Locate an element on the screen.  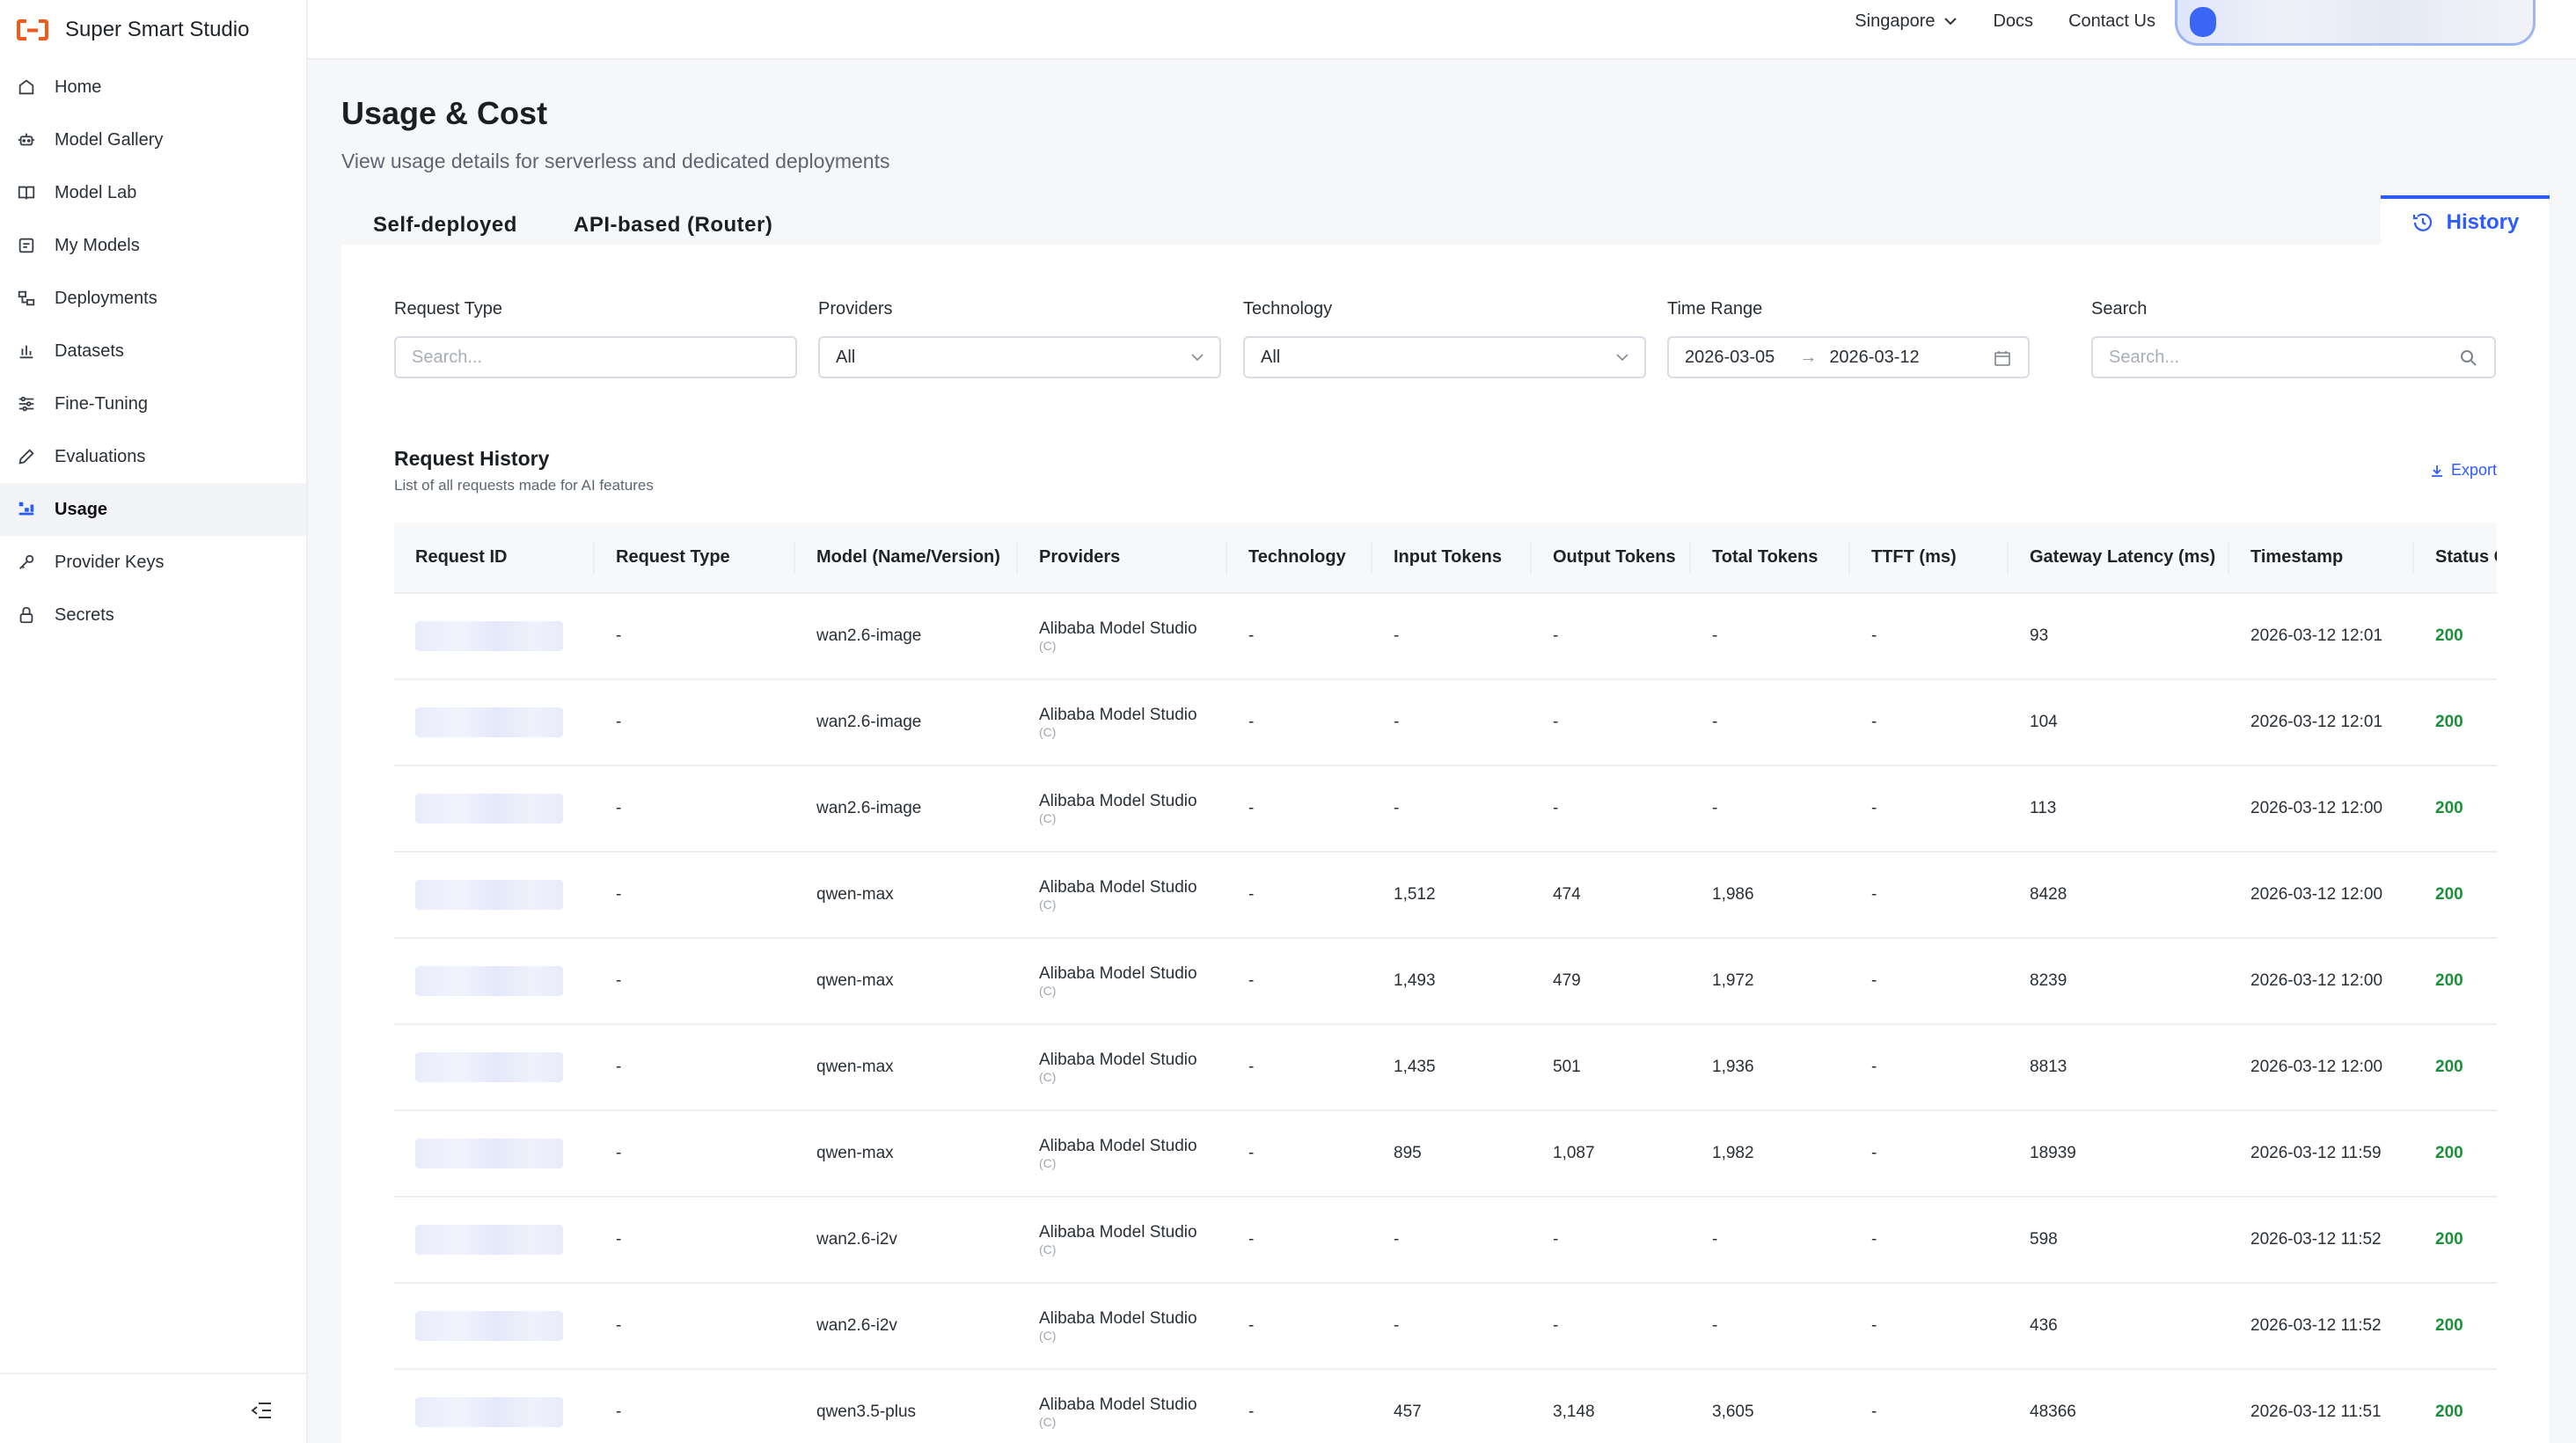
sidebar-item-my-models: My Models is located at coordinates (153, 245).